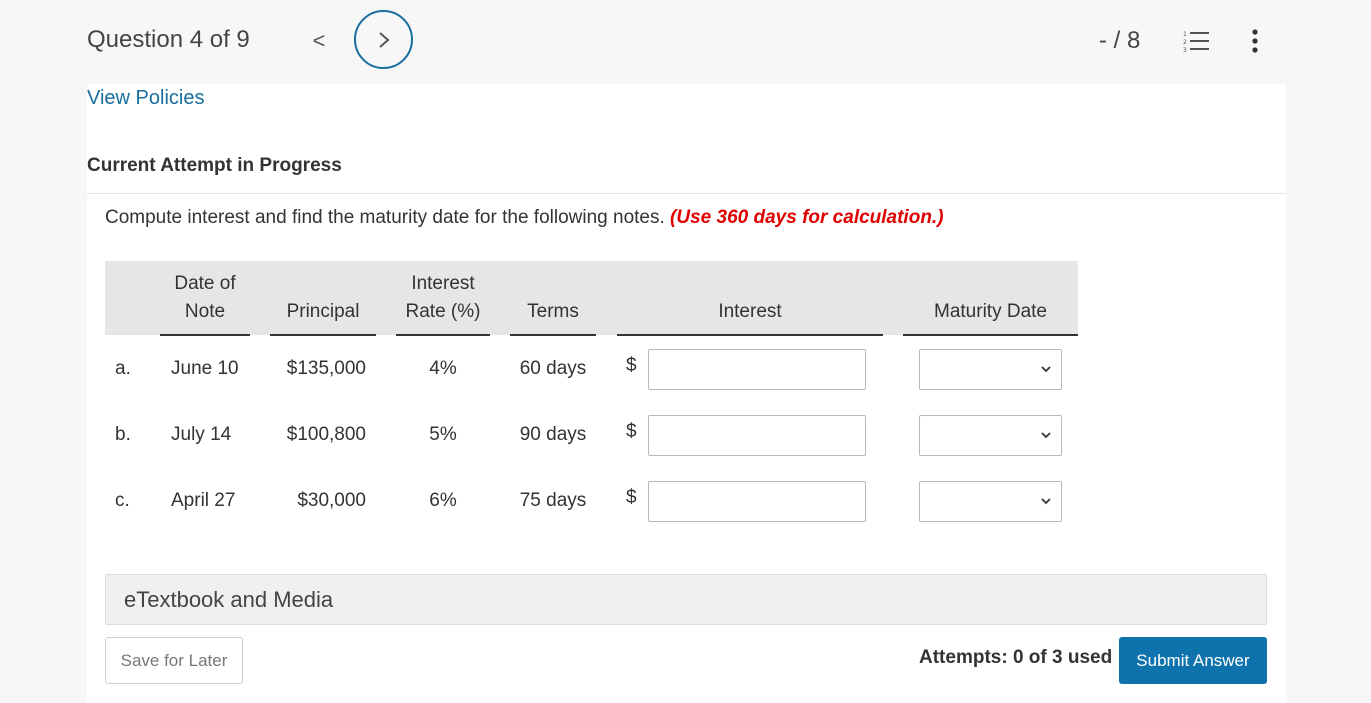 The image size is (1371, 703). I want to click on date-of-note: April 27, so click(203, 500).